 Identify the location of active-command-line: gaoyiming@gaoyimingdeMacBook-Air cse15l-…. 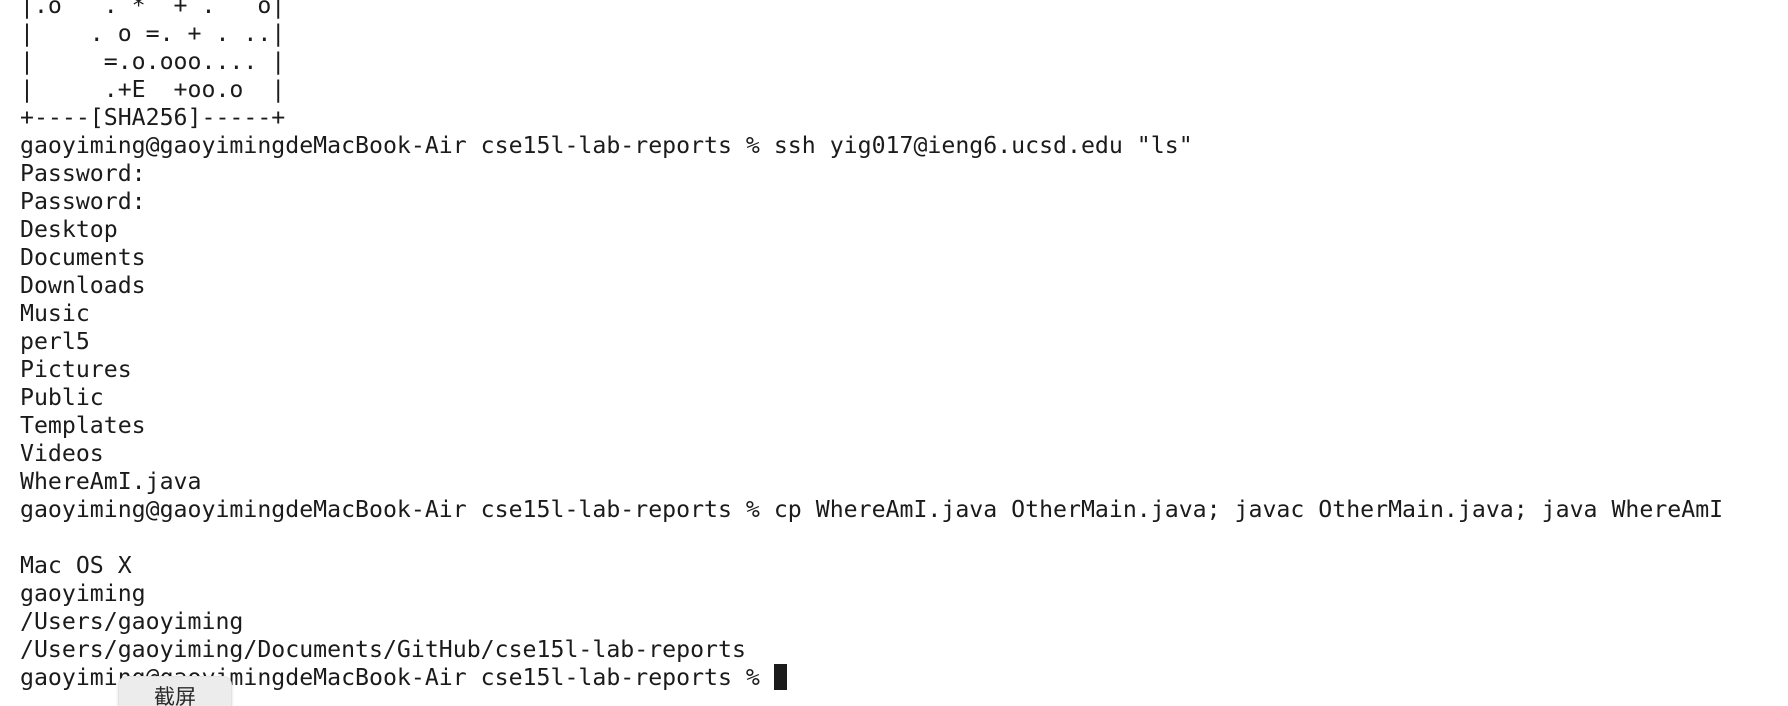
(871, 678).